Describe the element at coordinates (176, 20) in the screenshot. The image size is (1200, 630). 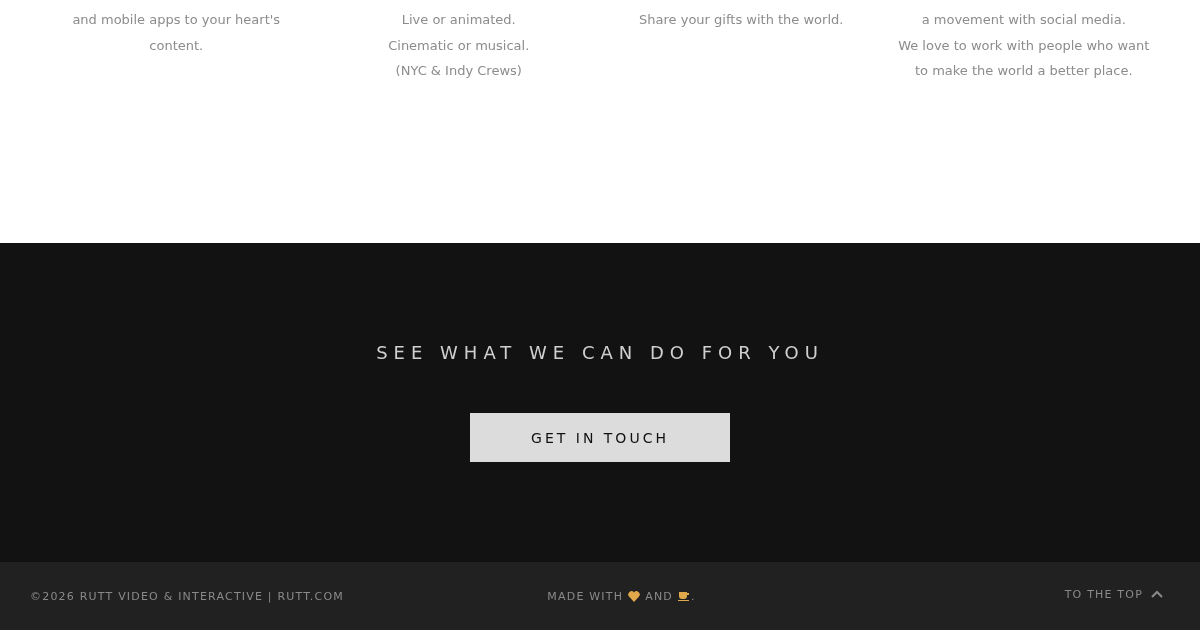
I see `service-text: and mobile apps to your heart's` at that location.